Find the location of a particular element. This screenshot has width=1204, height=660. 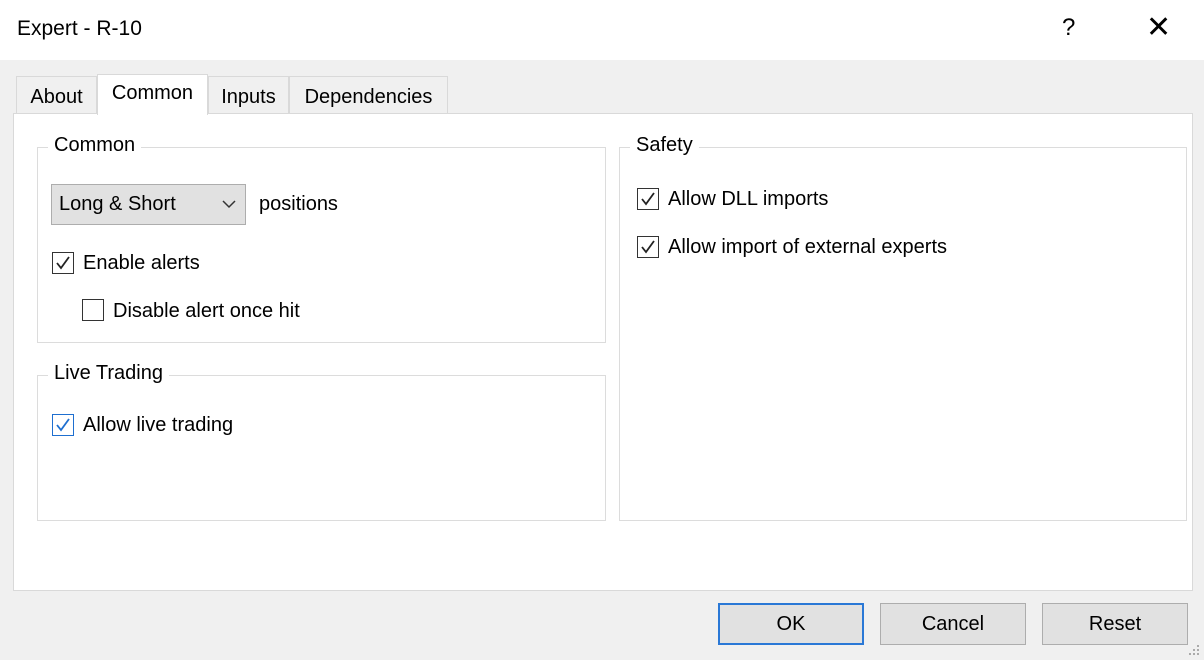

reset-button: Reset is located at coordinates (1115, 624).